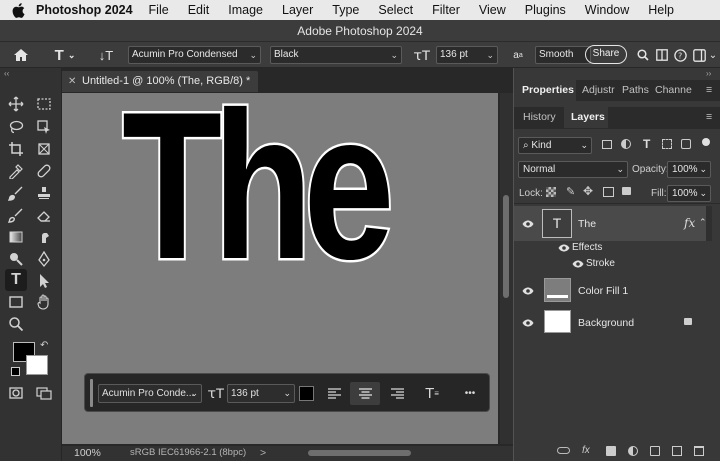 This screenshot has height=461, width=720. I want to click on share-button: Share, so click(606, 54).